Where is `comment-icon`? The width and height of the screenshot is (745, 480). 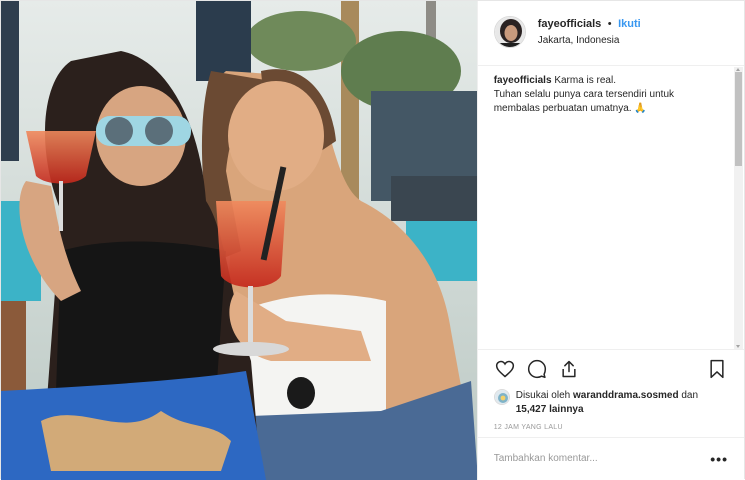
comment-icon is located at coordinates (536, 369).